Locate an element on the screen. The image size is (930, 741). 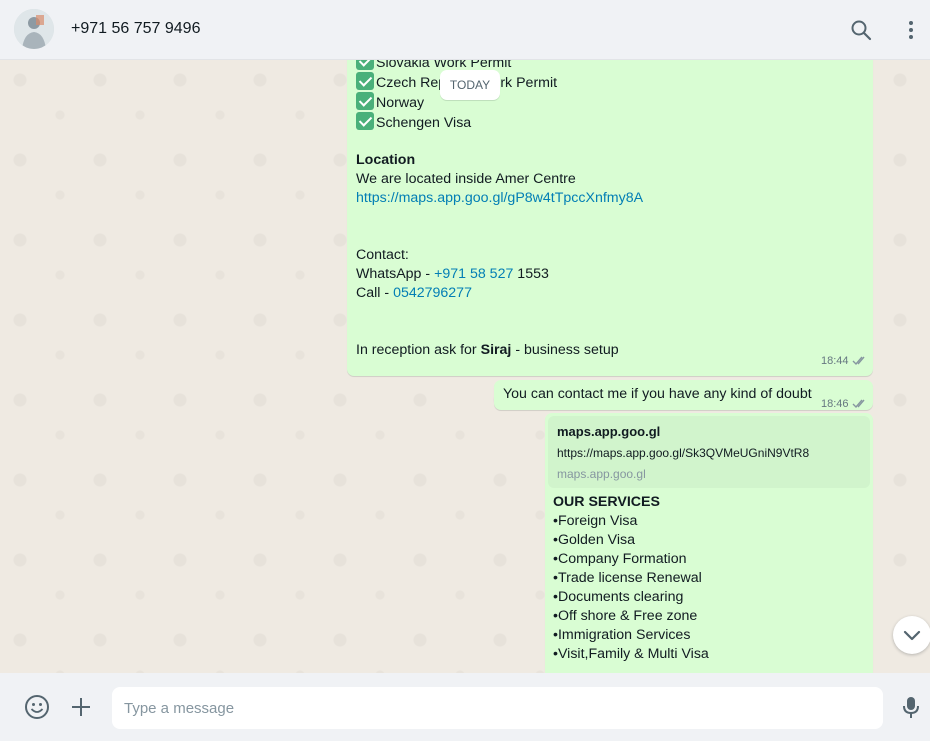
service-item: •Golden Visa is located at coordinates (594, 540).